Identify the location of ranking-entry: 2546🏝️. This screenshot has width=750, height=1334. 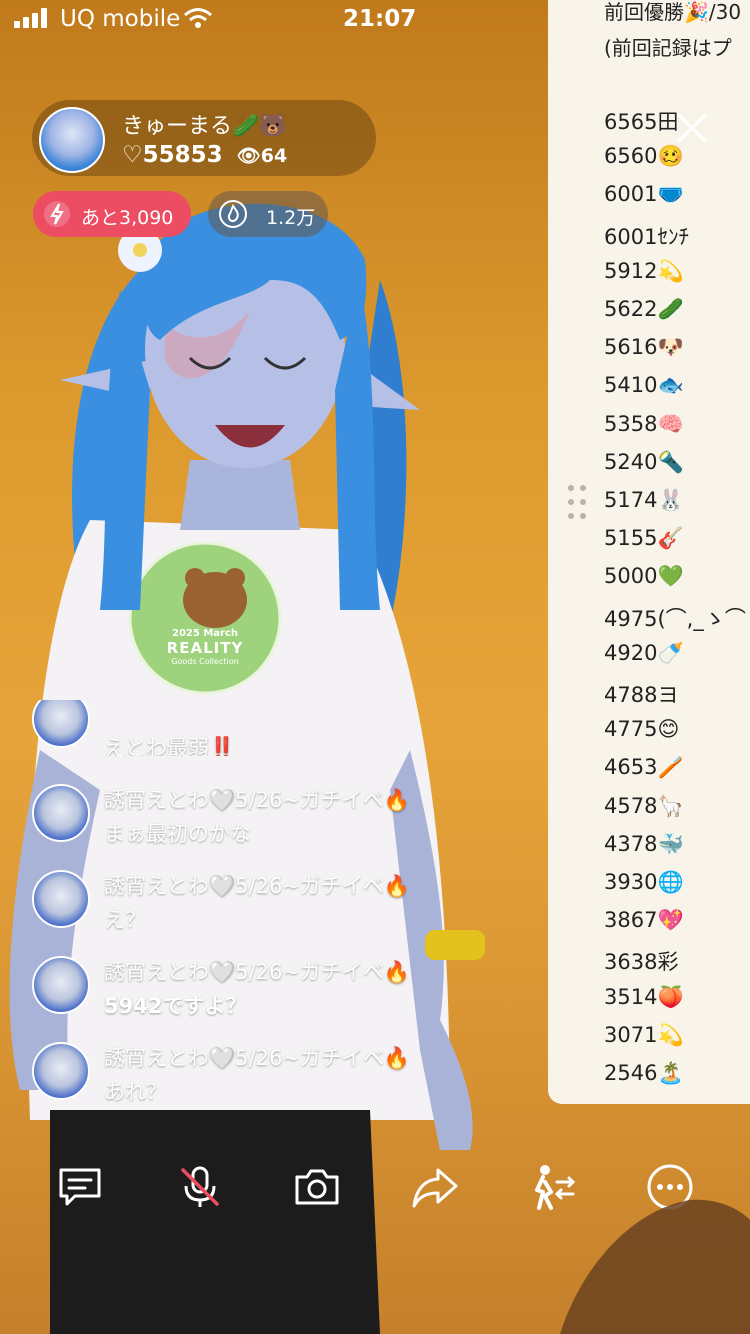
(644, 1073).